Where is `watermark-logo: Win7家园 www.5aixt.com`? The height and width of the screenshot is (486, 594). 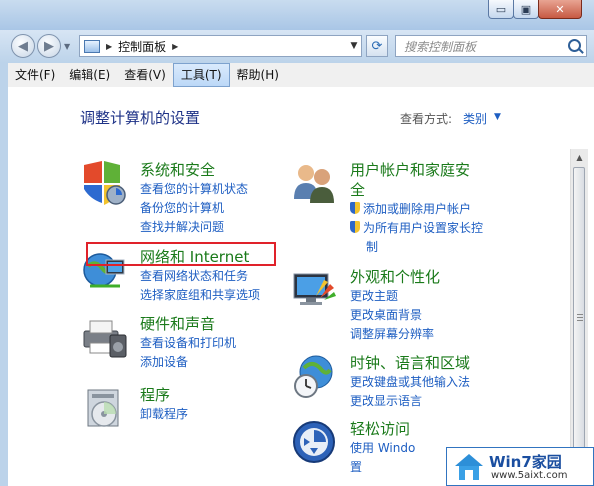 watermark-logo: Win7家园 www.5aixt.com is located at coordinates (520, 466).